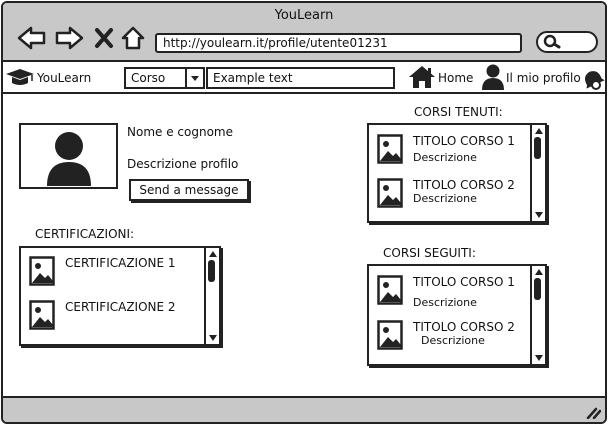 This screenshot has height=425, width=608. Describe the element at coordinates (120, 307) in the screenshot. I see `certificazione-label: CERTIFICAZIONE 2` at that location.